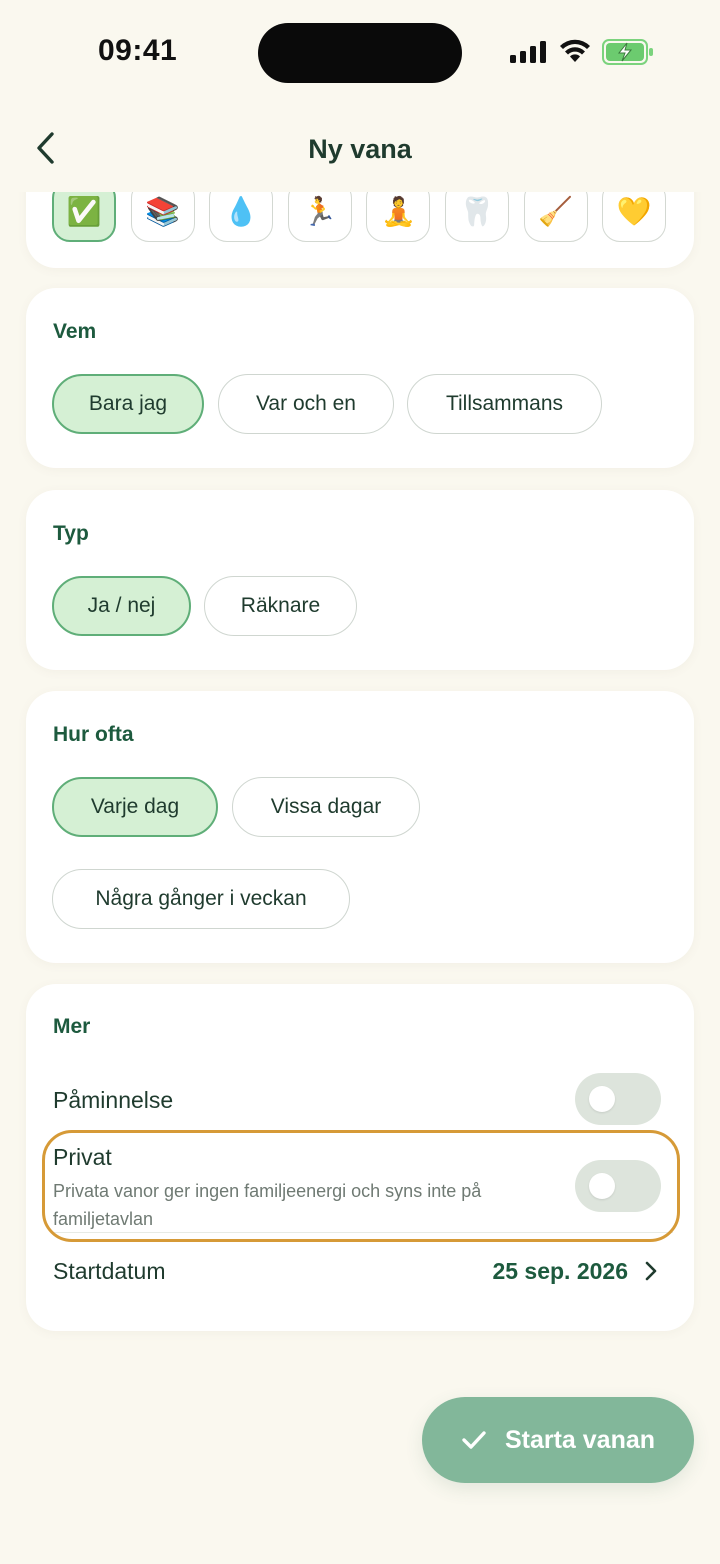  I want to click on status-bar: 09:41, so click(360, 52).